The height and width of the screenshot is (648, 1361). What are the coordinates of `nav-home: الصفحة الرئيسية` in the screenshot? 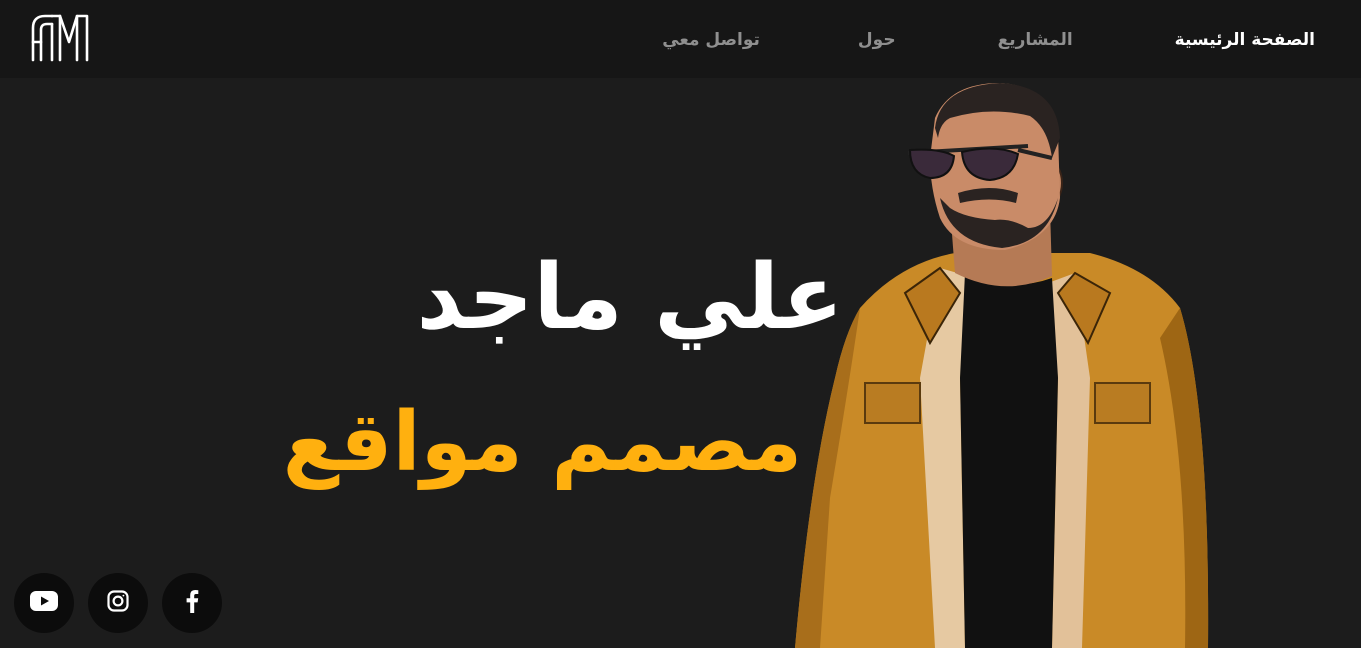 It's located at (1245, 40).